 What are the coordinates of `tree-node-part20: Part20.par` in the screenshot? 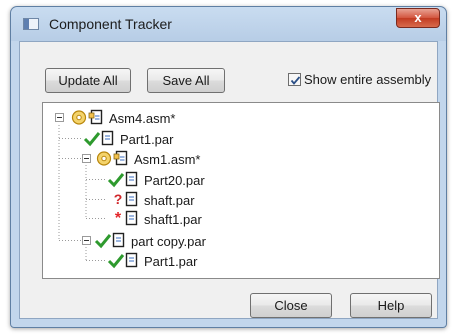 It's located at (182, 179).